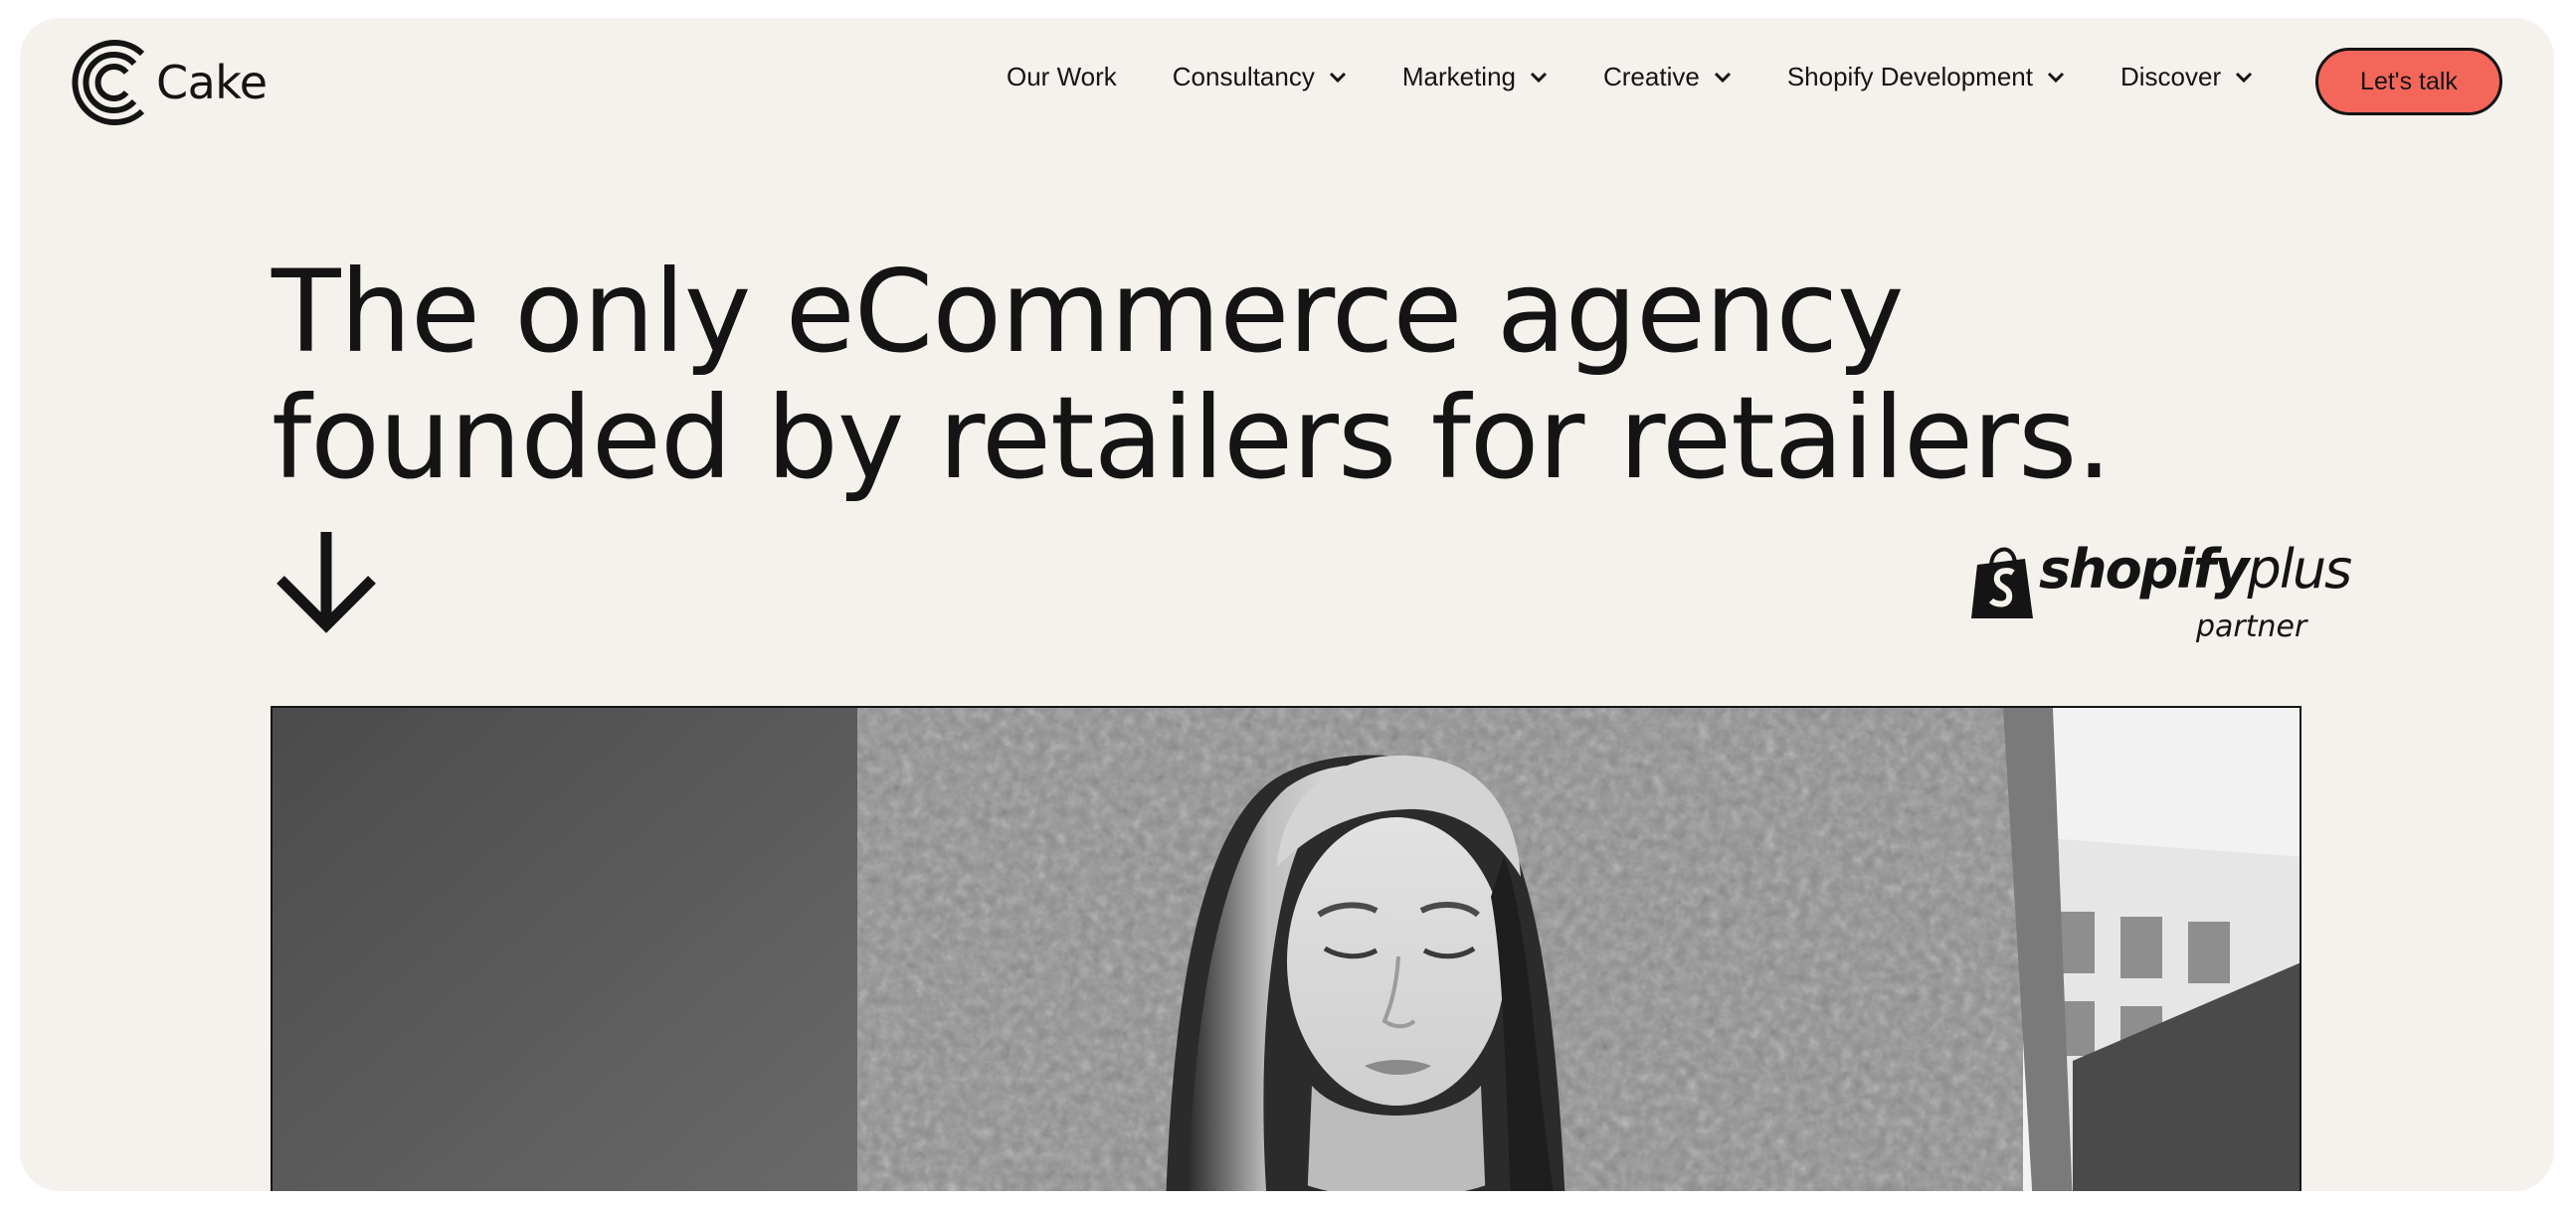  What do you see at coordinates (108, 82) in the screenshot?
I see `cake-logo-icon` at bounding box center [108, 82].